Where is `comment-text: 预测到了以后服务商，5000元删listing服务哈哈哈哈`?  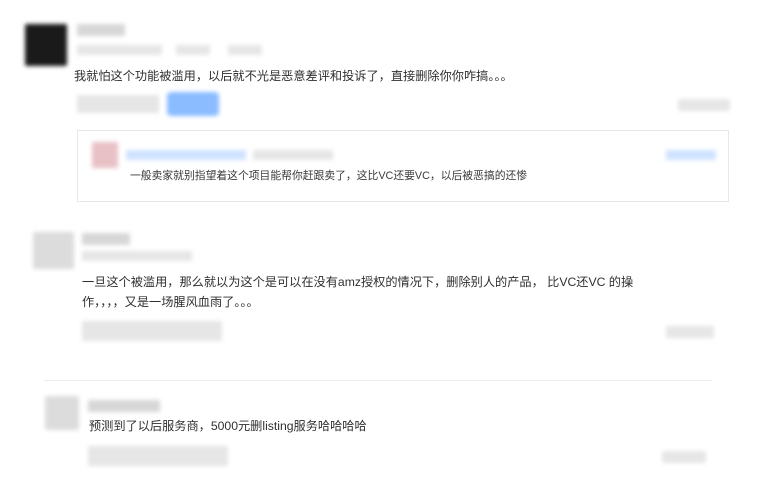
comment-text: 预测到了以后服务商，5000元删listing服务哈哈哈哈 is located at coordinates (228, 426).